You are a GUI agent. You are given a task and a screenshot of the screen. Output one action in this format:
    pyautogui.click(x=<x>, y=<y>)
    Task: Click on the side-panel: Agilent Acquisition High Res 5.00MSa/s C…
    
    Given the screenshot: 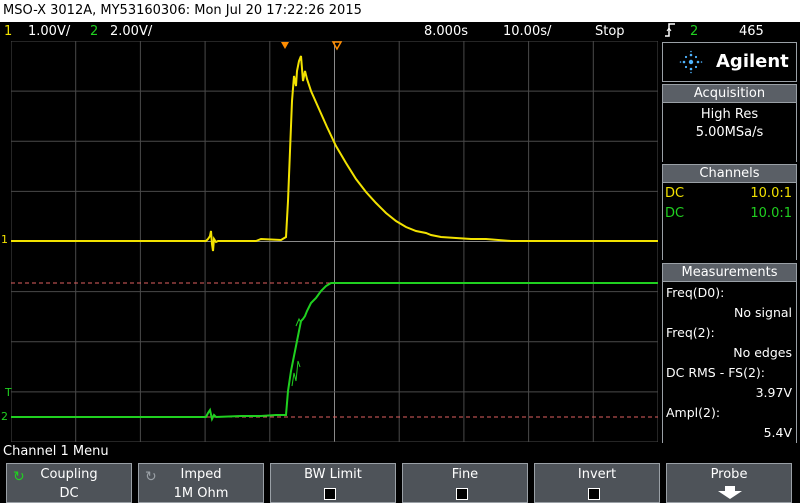 What is the action you would take?
    pyautogui.click(x=729, y=242)
    